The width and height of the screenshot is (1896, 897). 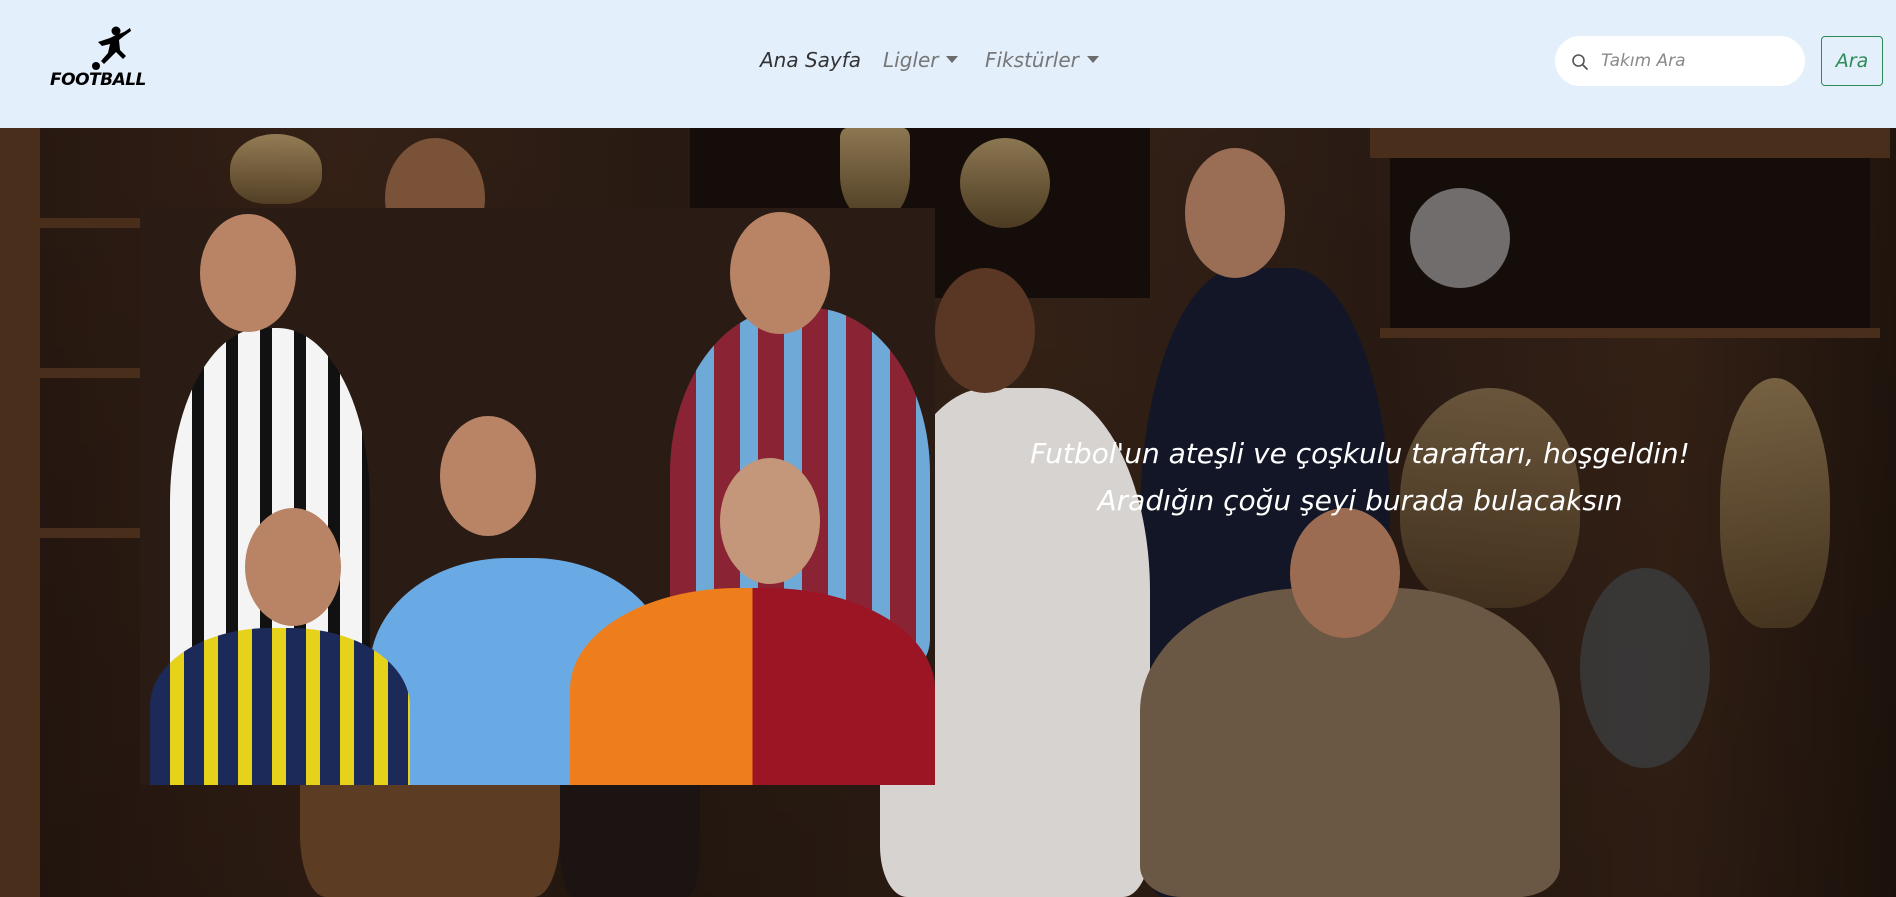 What do you see at coordinates (1032, 60) in the screenshot?
I see `nav-link-label: Fikstürler` at bounding box center [1032, 60].